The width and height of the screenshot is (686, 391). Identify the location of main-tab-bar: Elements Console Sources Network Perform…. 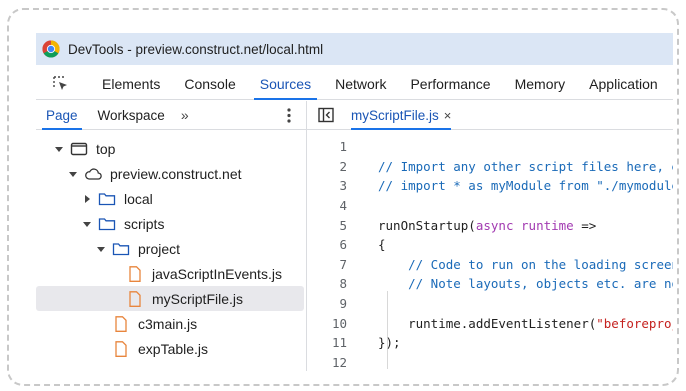
(354, 84).